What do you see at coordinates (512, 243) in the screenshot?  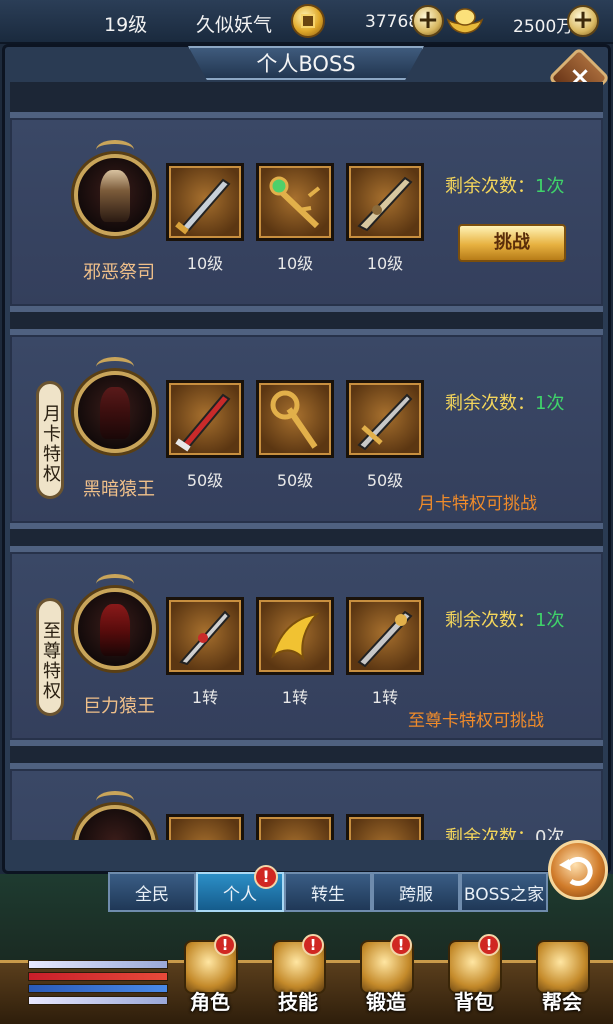 I see `challenge-button: 挑战` at bounding box center [512, 243].